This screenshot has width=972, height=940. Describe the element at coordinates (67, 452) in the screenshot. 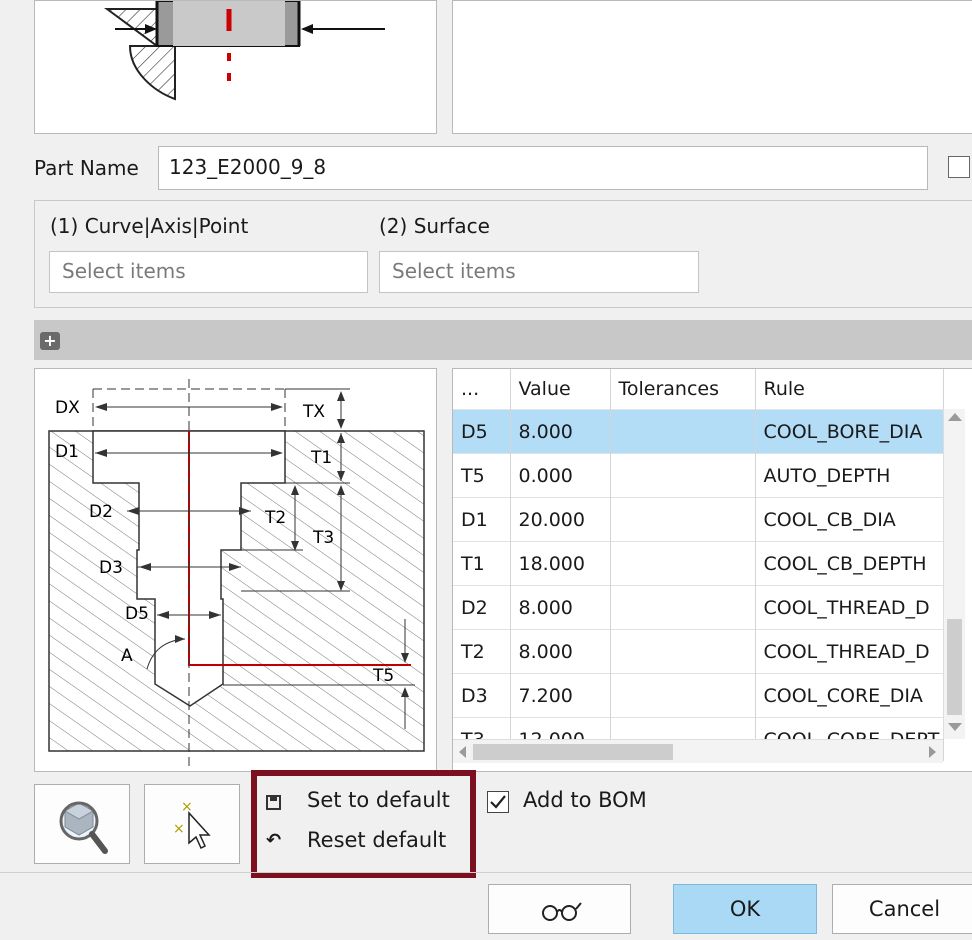

I see `dim-label-d1: D1` at that location.